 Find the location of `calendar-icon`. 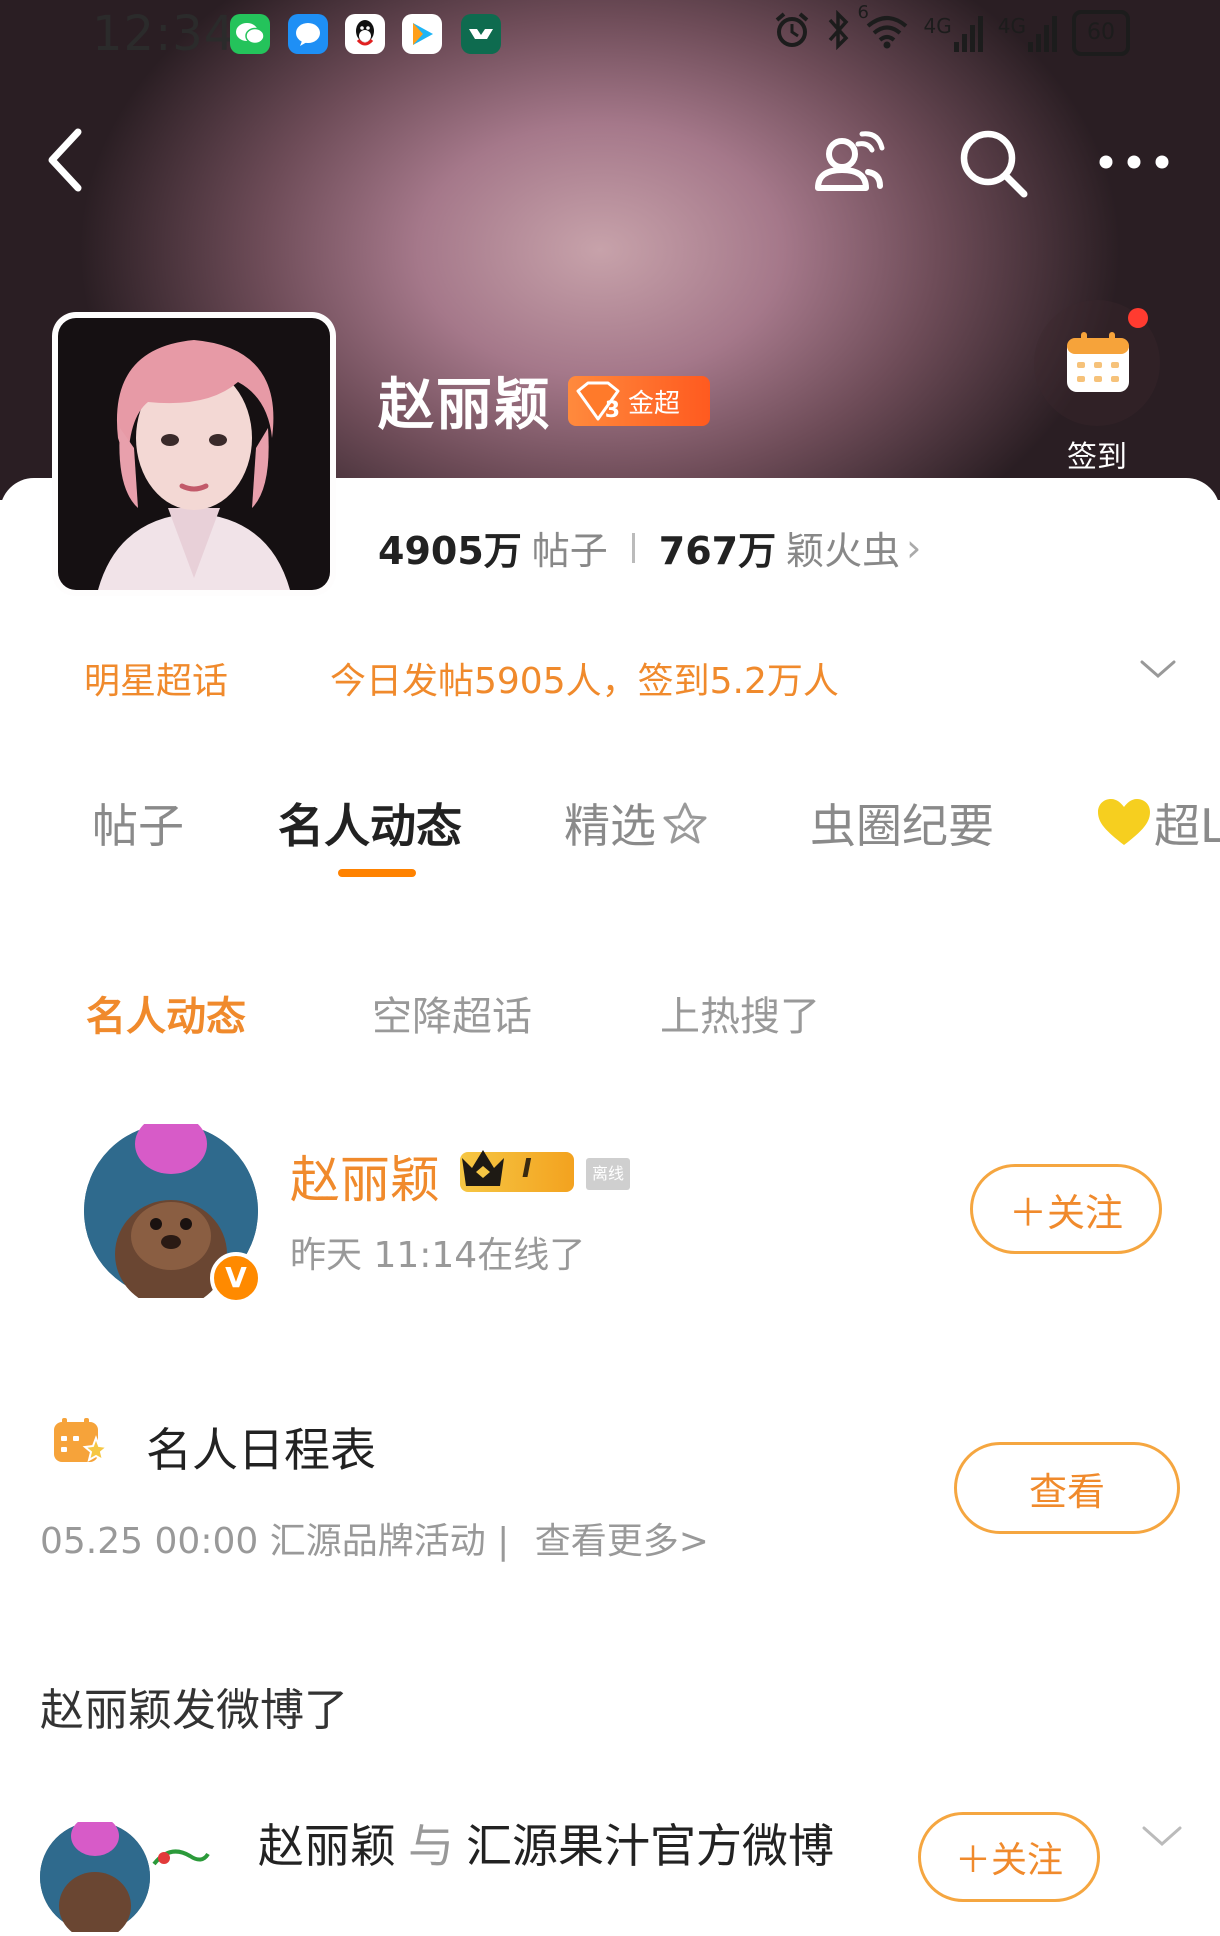

calendar-icon is located at coordinates (1098, 362).